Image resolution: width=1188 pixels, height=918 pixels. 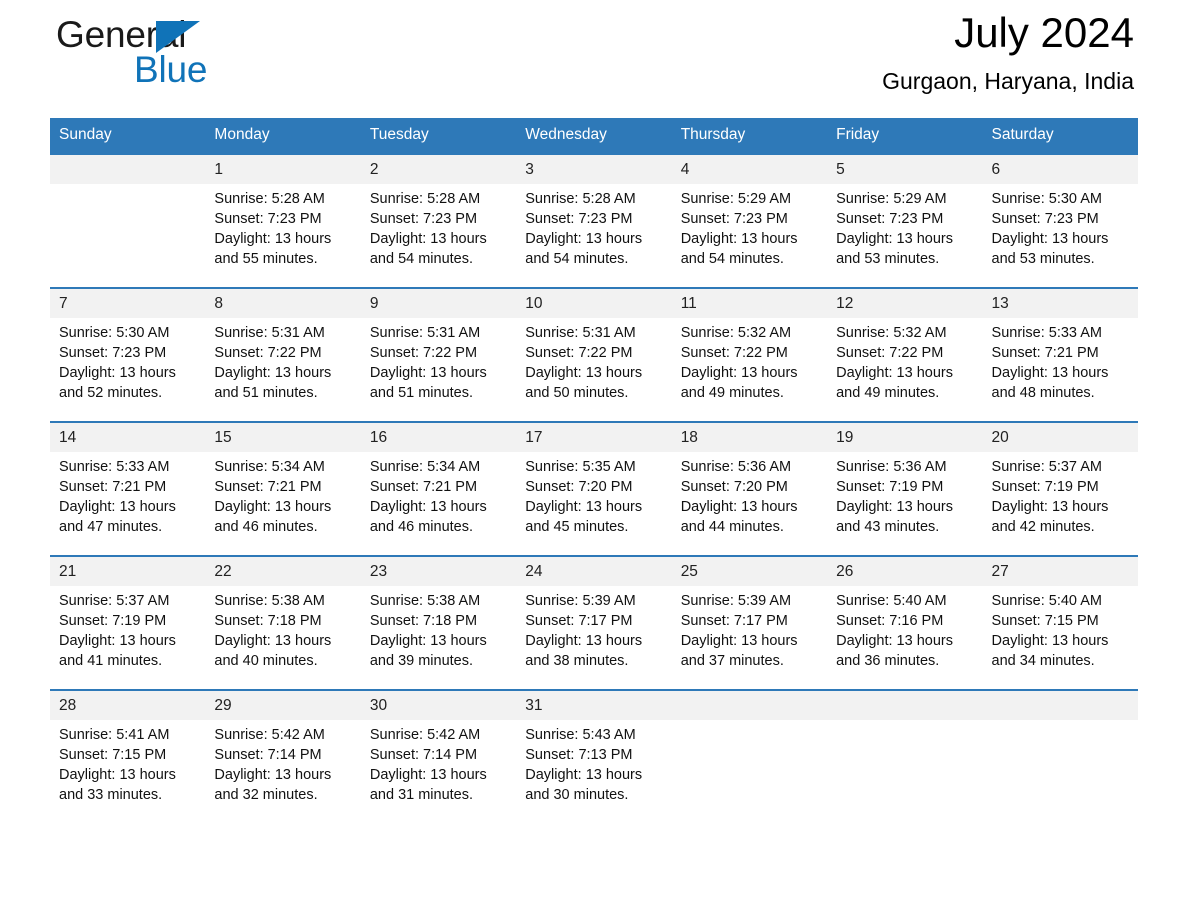 I want to click on day-info-line: and 54 minutes., so click(x=732, y=259).